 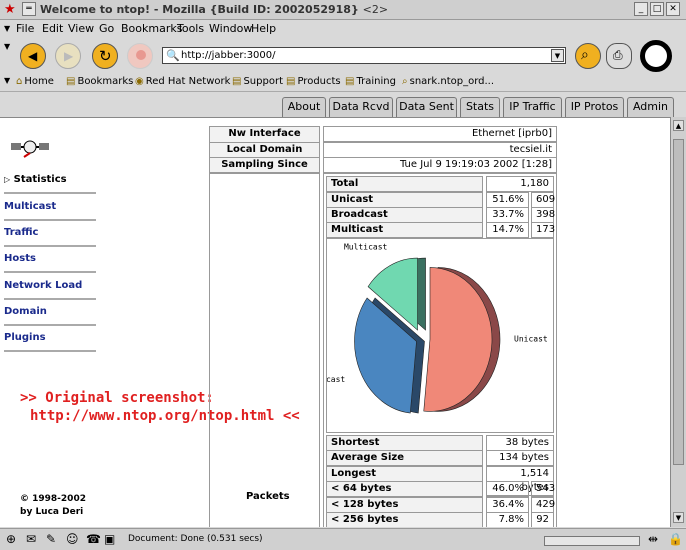 I want to click on window-shade-button: ═, so click(x=29, y=9).